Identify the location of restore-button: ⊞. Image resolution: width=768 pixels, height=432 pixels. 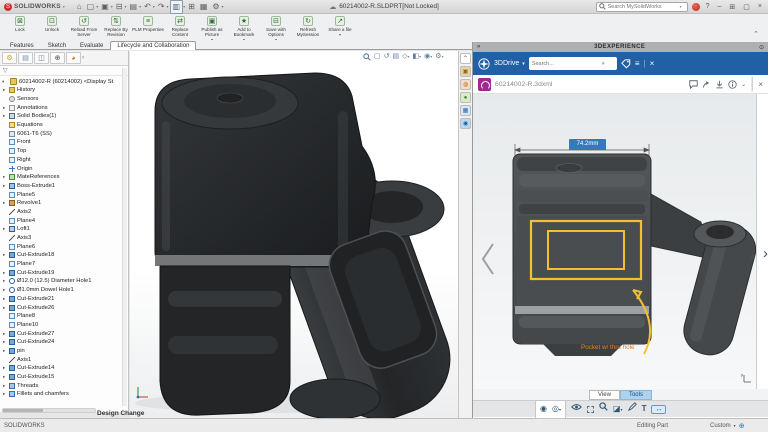
(732, 7).